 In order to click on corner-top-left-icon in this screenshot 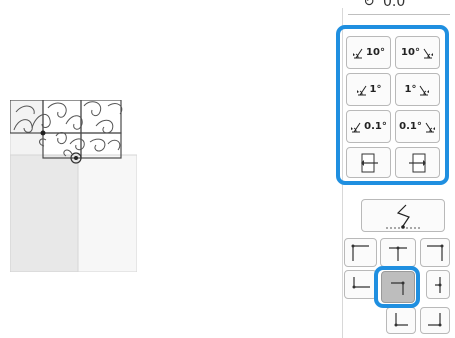, I will do `click(360, 252)`.